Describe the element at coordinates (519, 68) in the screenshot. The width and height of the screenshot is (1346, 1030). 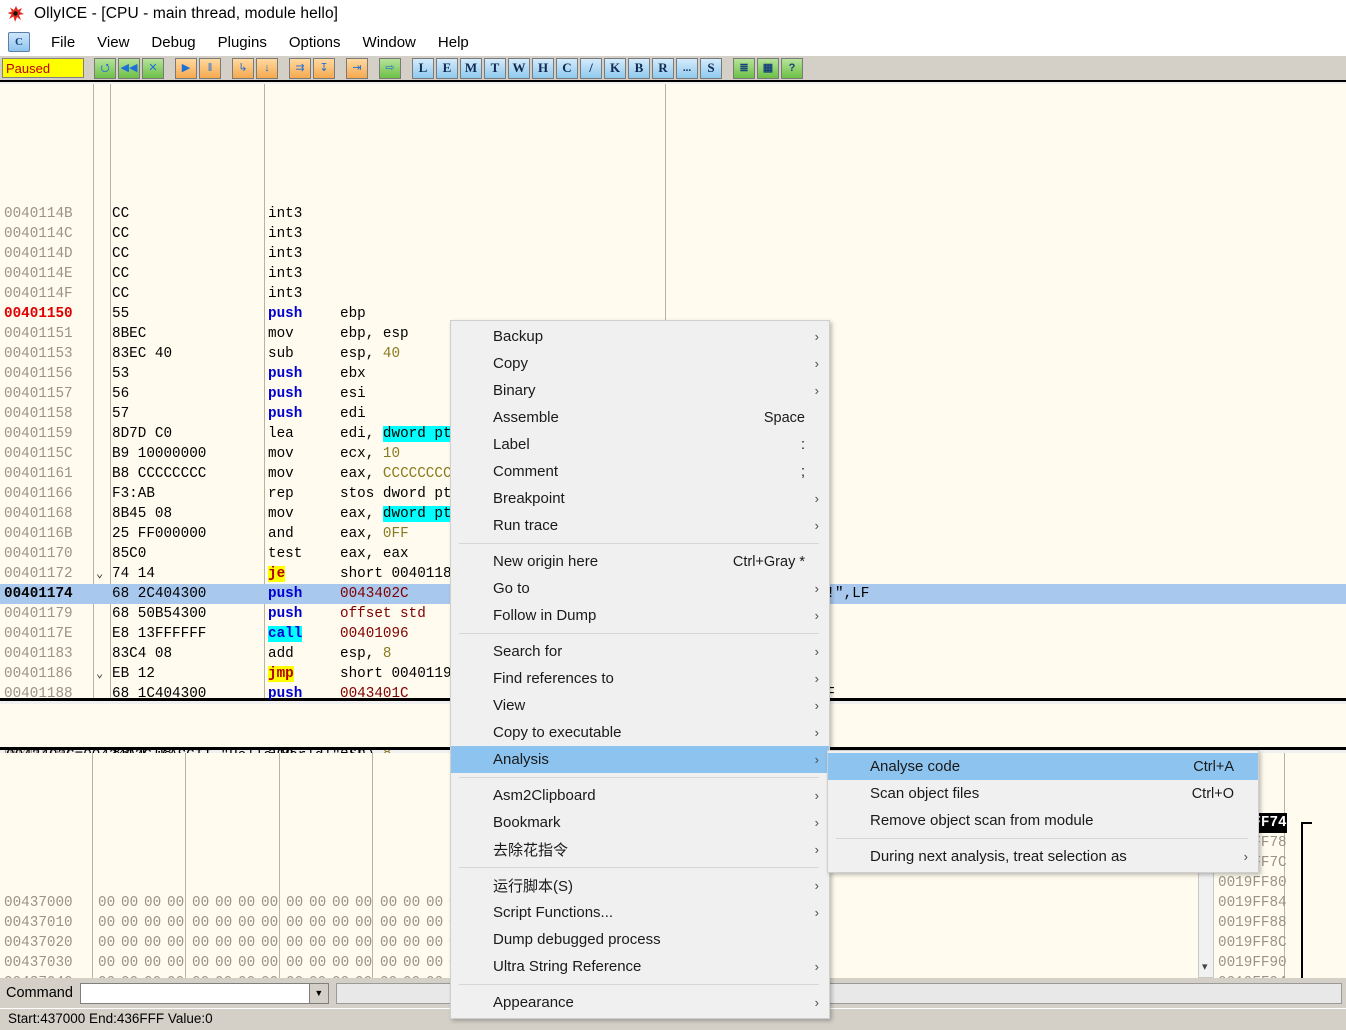
I see `toolbar-button-w: W` at that location.